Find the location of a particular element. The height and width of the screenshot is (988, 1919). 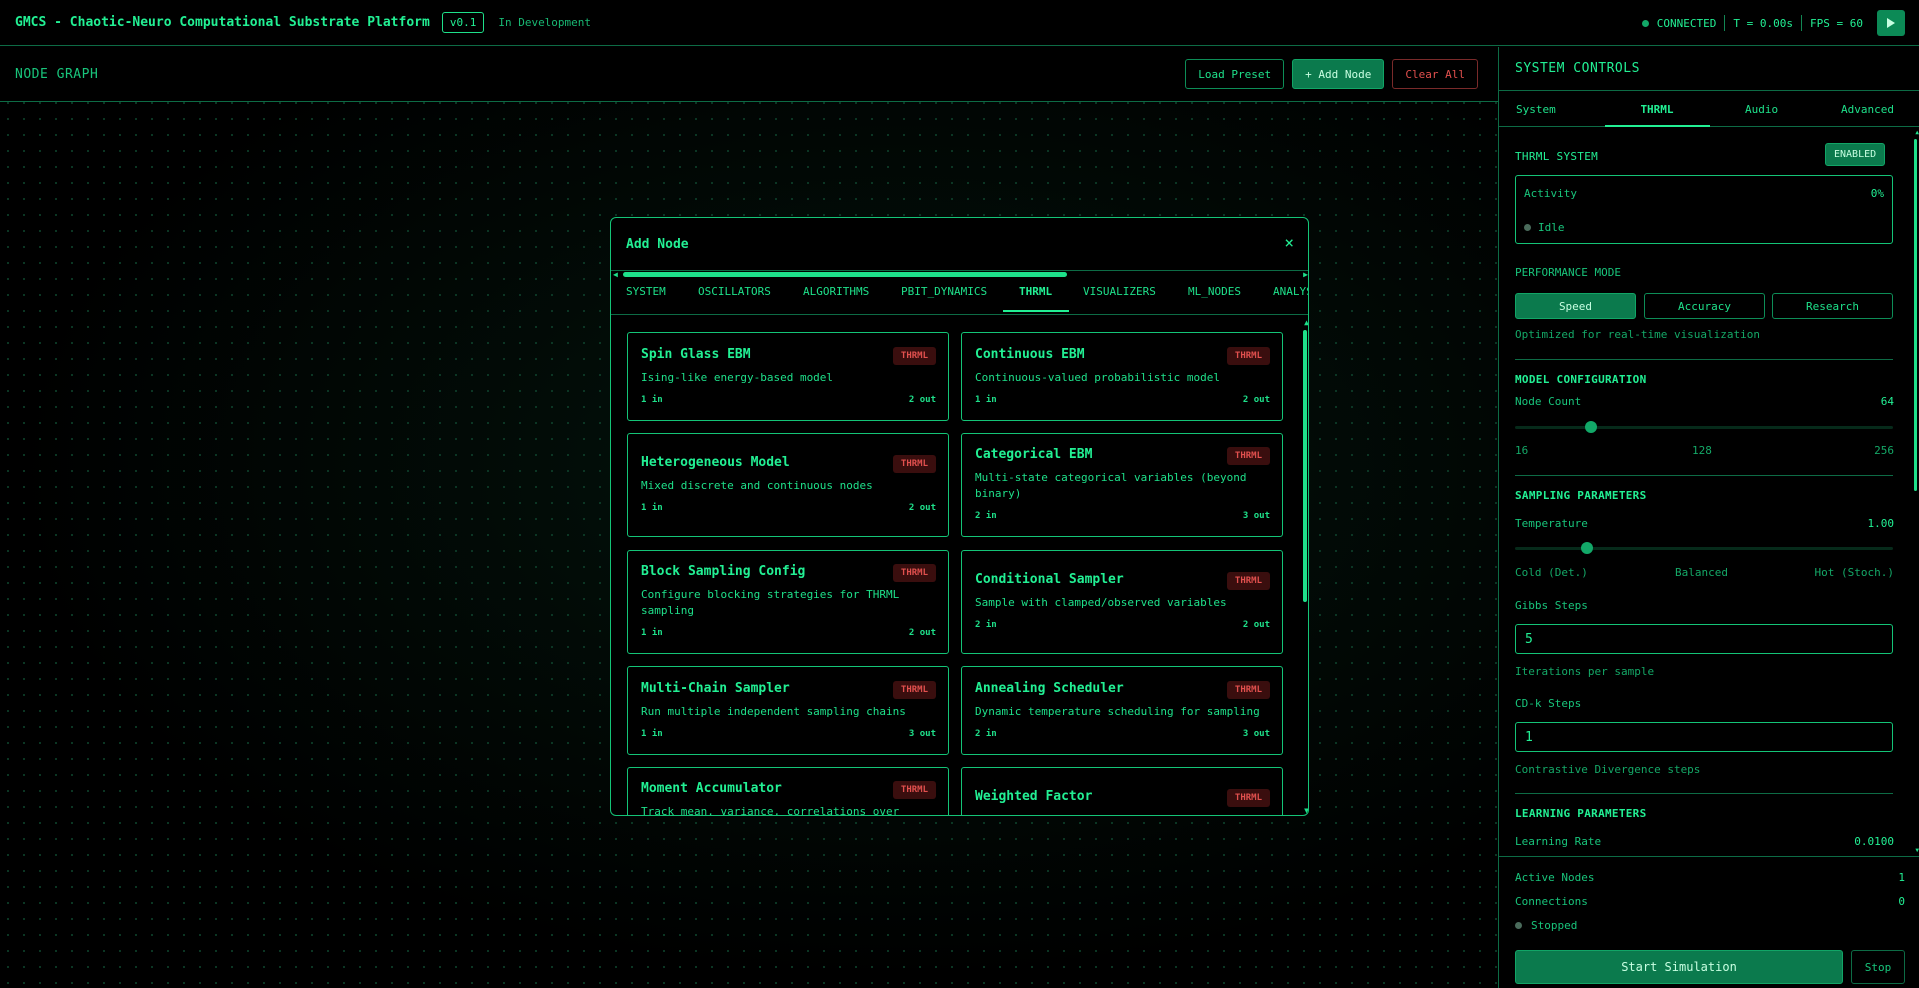

status-area: CONNECTED T = 0.00s FPS = 60 is located at coordinates (1773, 23).